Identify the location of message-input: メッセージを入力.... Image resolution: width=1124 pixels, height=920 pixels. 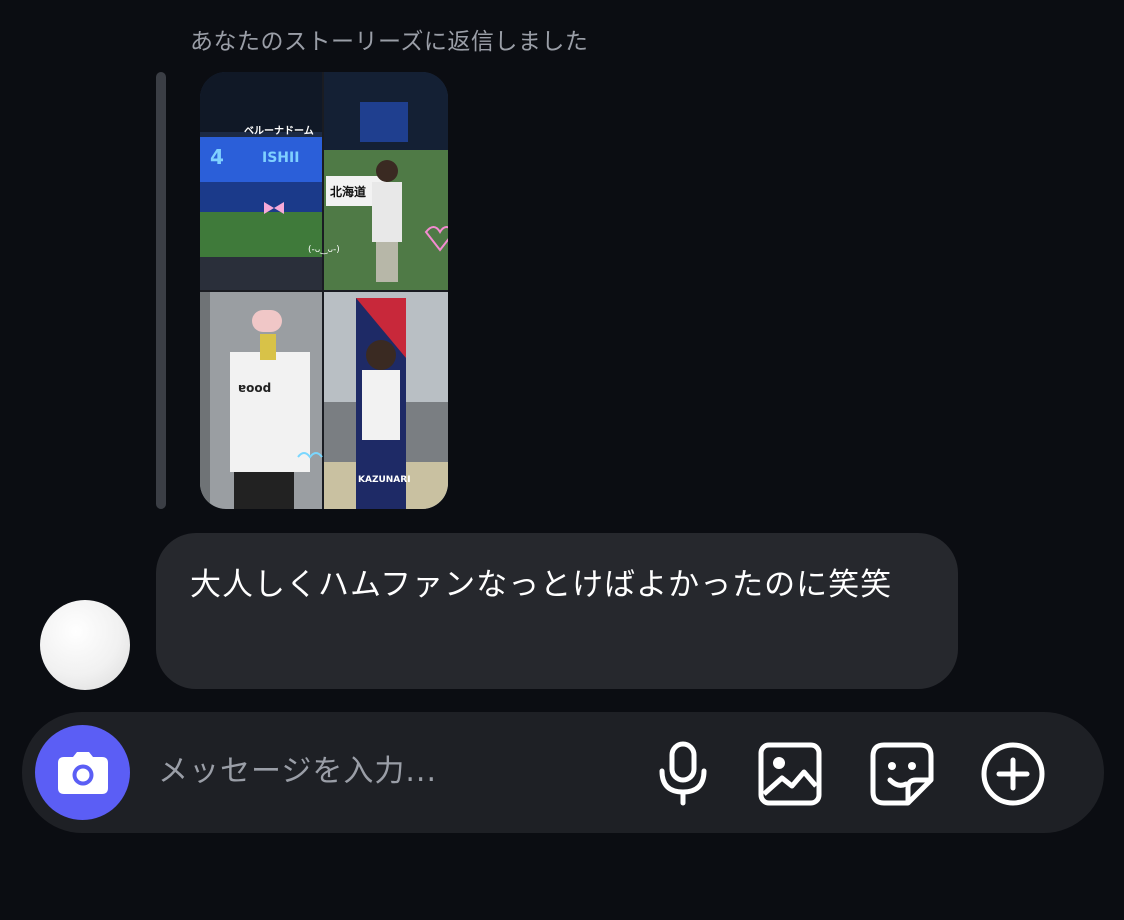
(388, 772).